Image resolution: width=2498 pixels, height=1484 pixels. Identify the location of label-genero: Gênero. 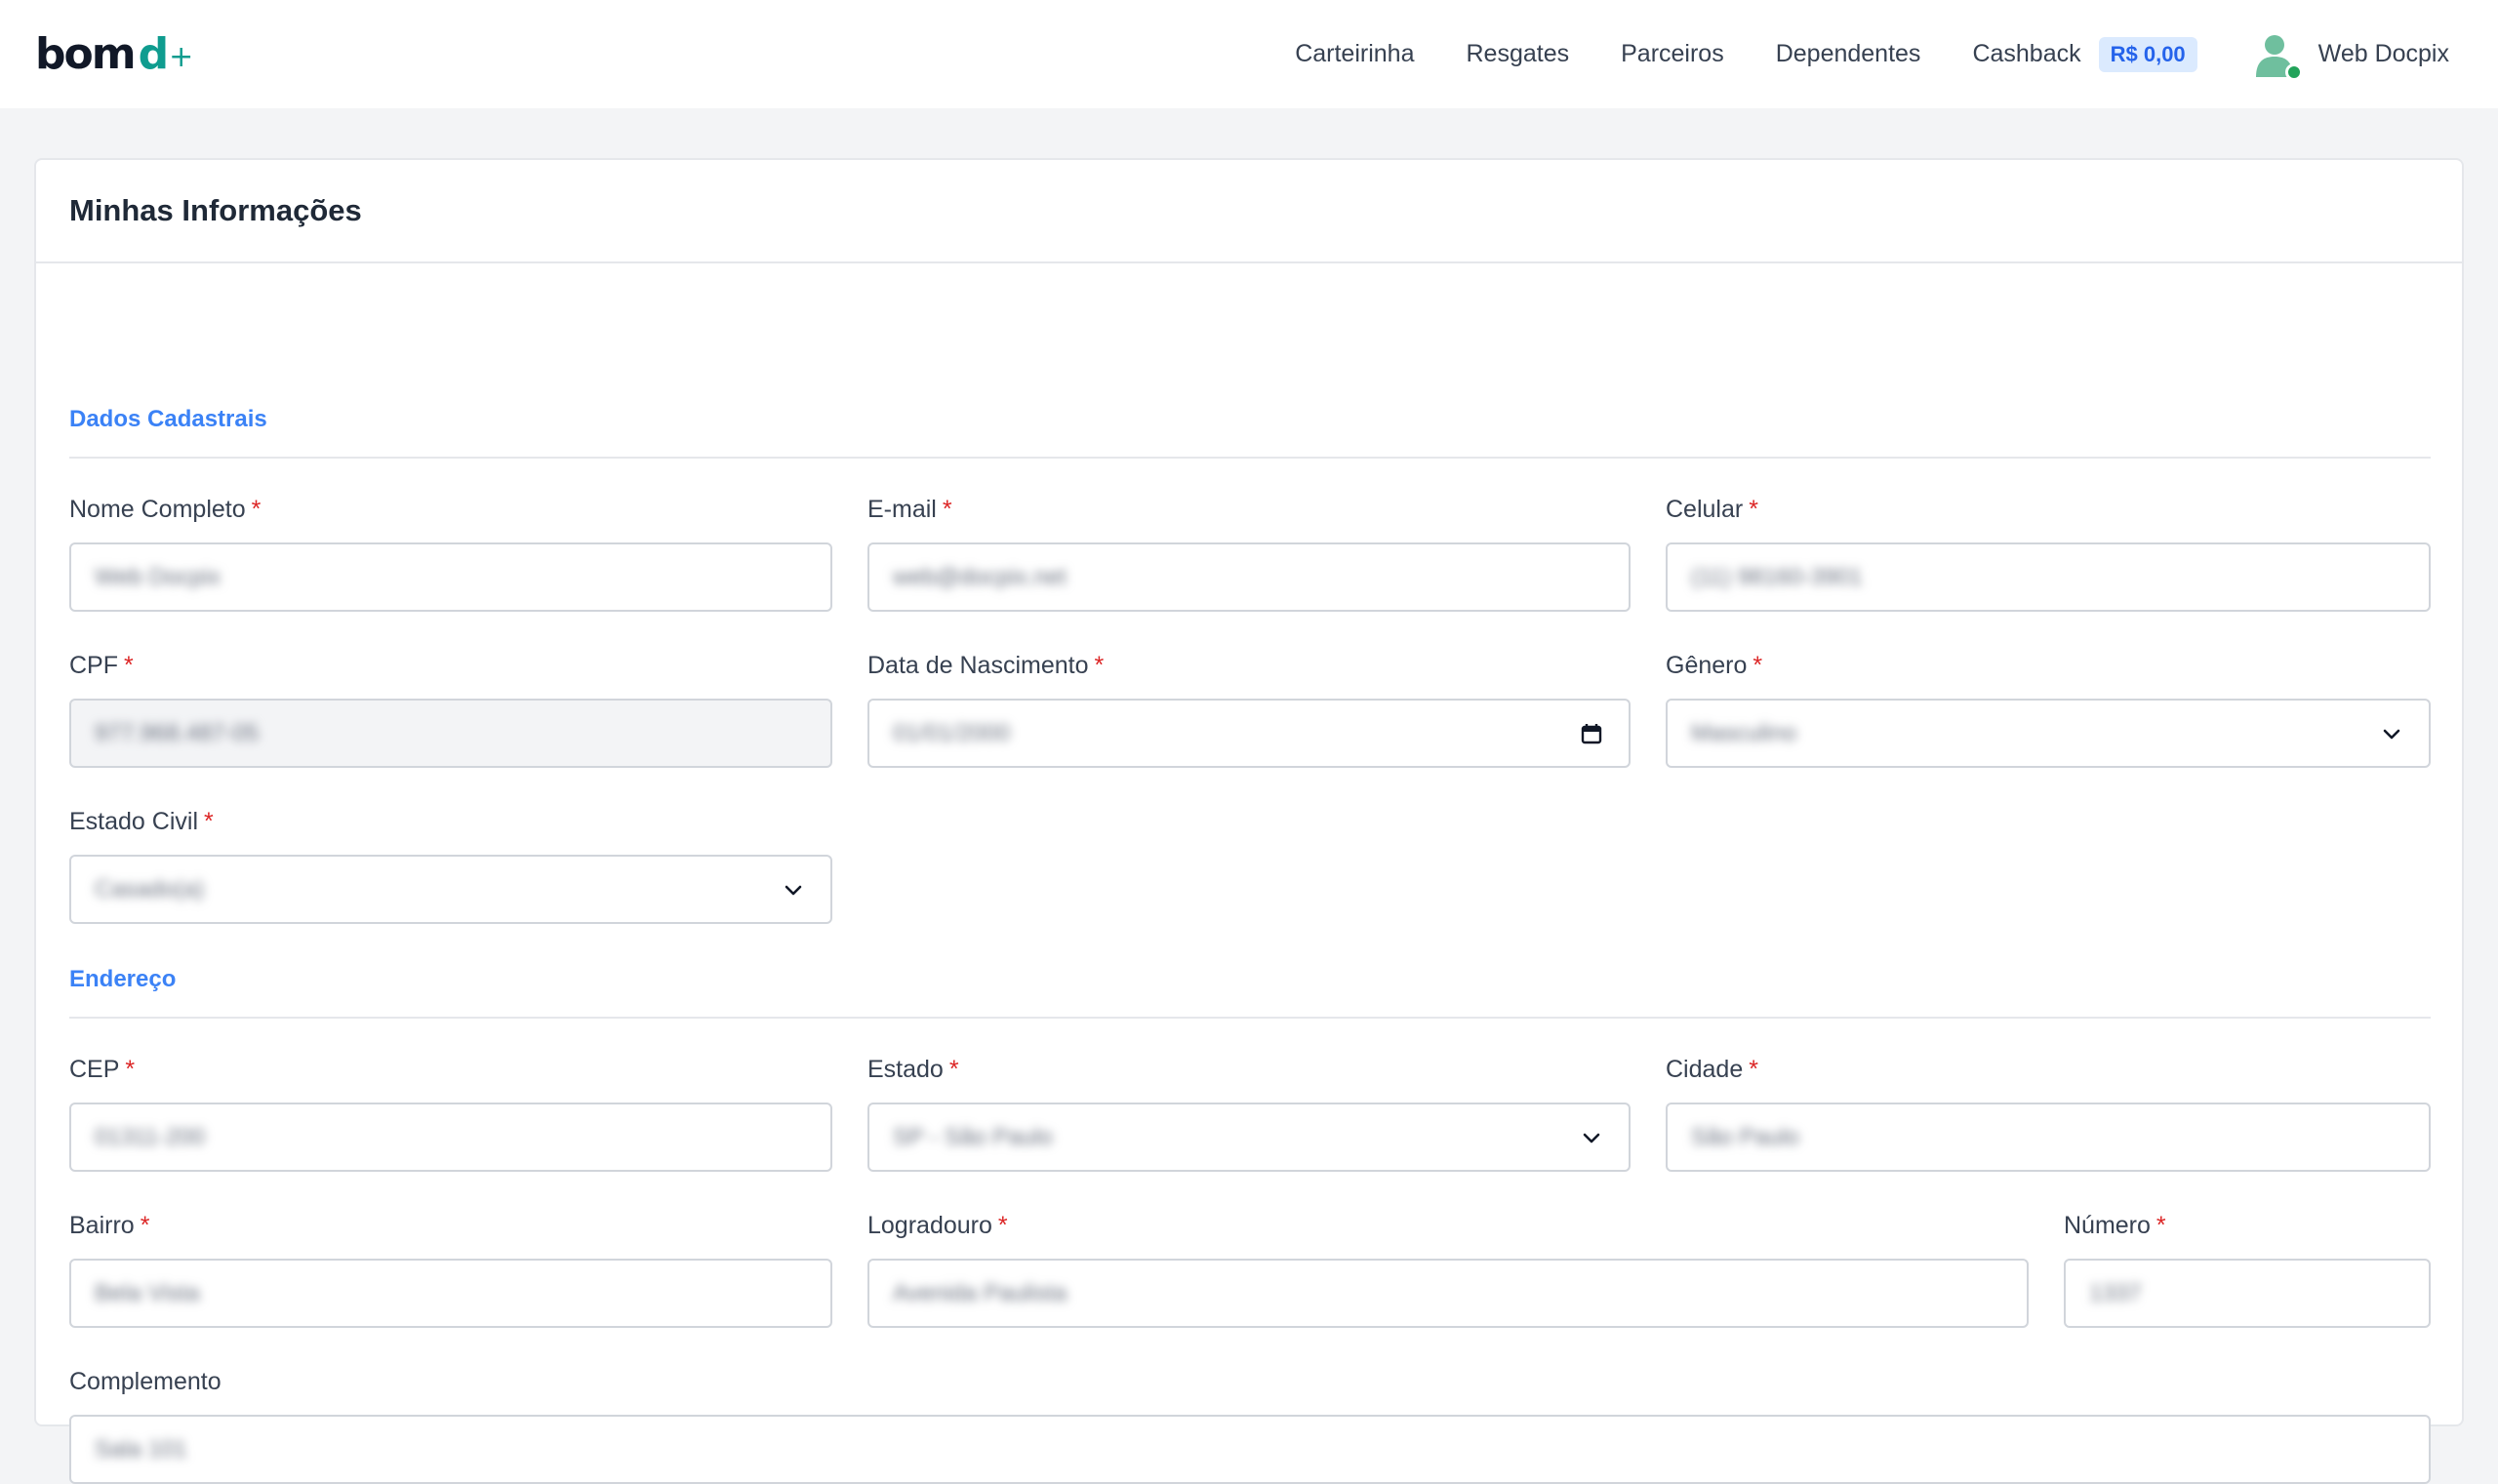
(1707, 665).